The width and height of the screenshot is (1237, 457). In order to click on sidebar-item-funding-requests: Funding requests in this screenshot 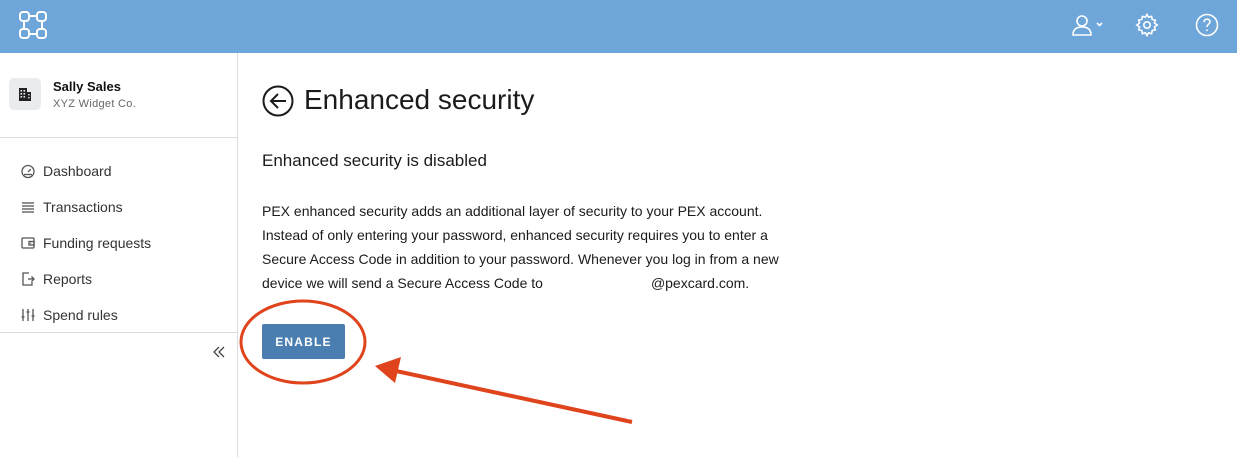, I will do `click(118, 243)`.